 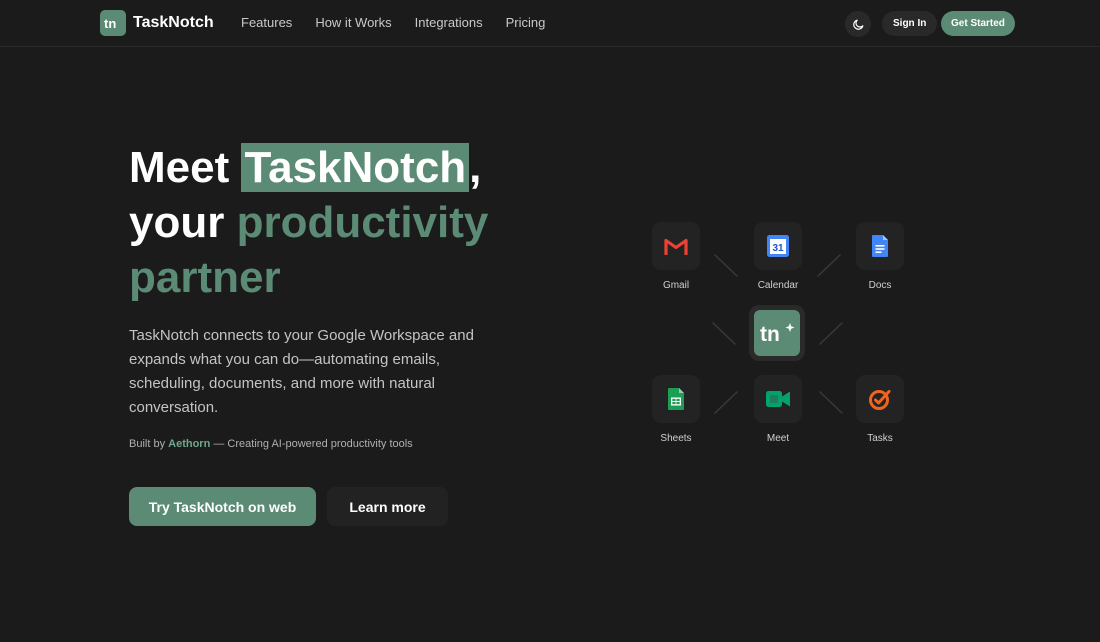 I want to click on headline-meet: Meet, so click(x=185, y=167).